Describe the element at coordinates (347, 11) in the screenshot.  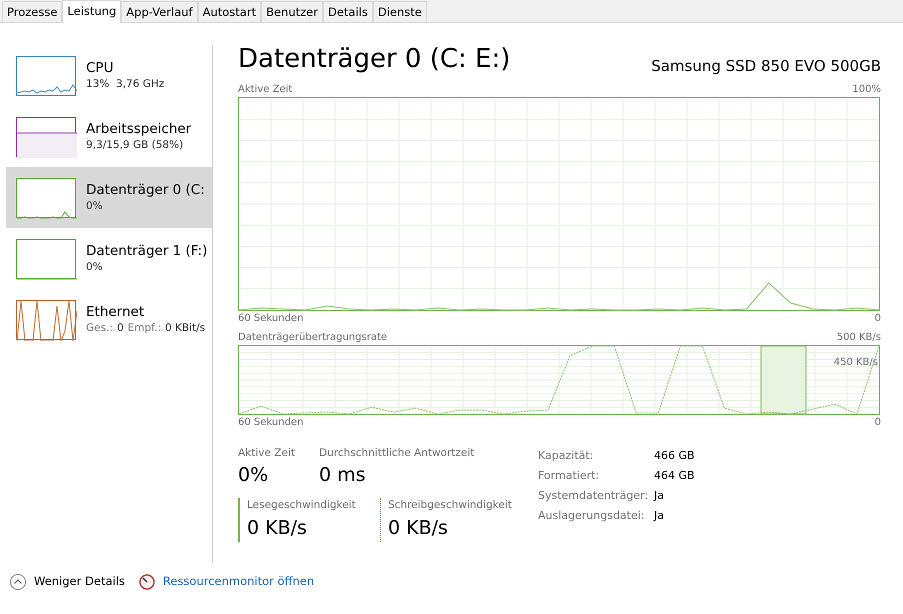
I see `tab: Details` at that location.